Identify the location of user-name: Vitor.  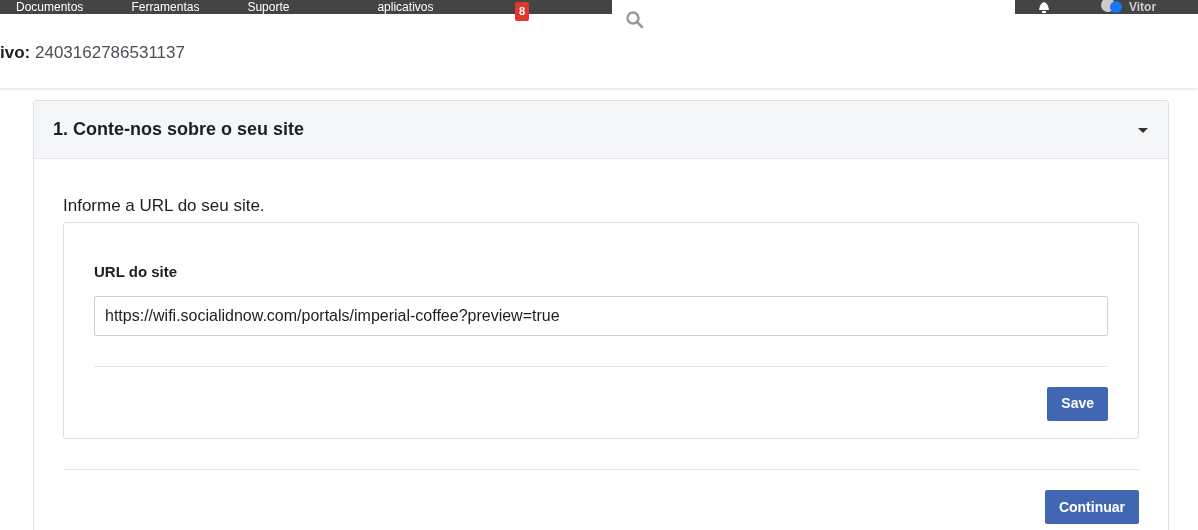
(1143, 7).